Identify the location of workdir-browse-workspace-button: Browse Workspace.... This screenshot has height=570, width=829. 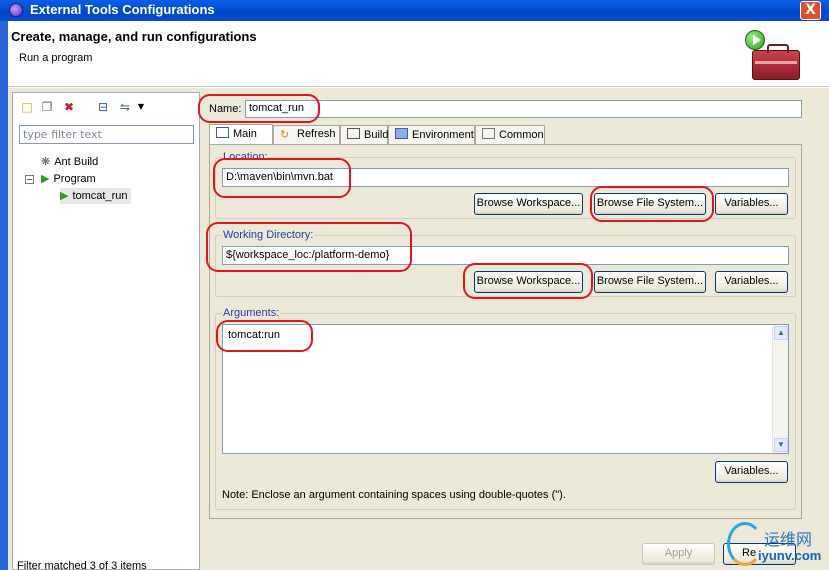
(528, 282).